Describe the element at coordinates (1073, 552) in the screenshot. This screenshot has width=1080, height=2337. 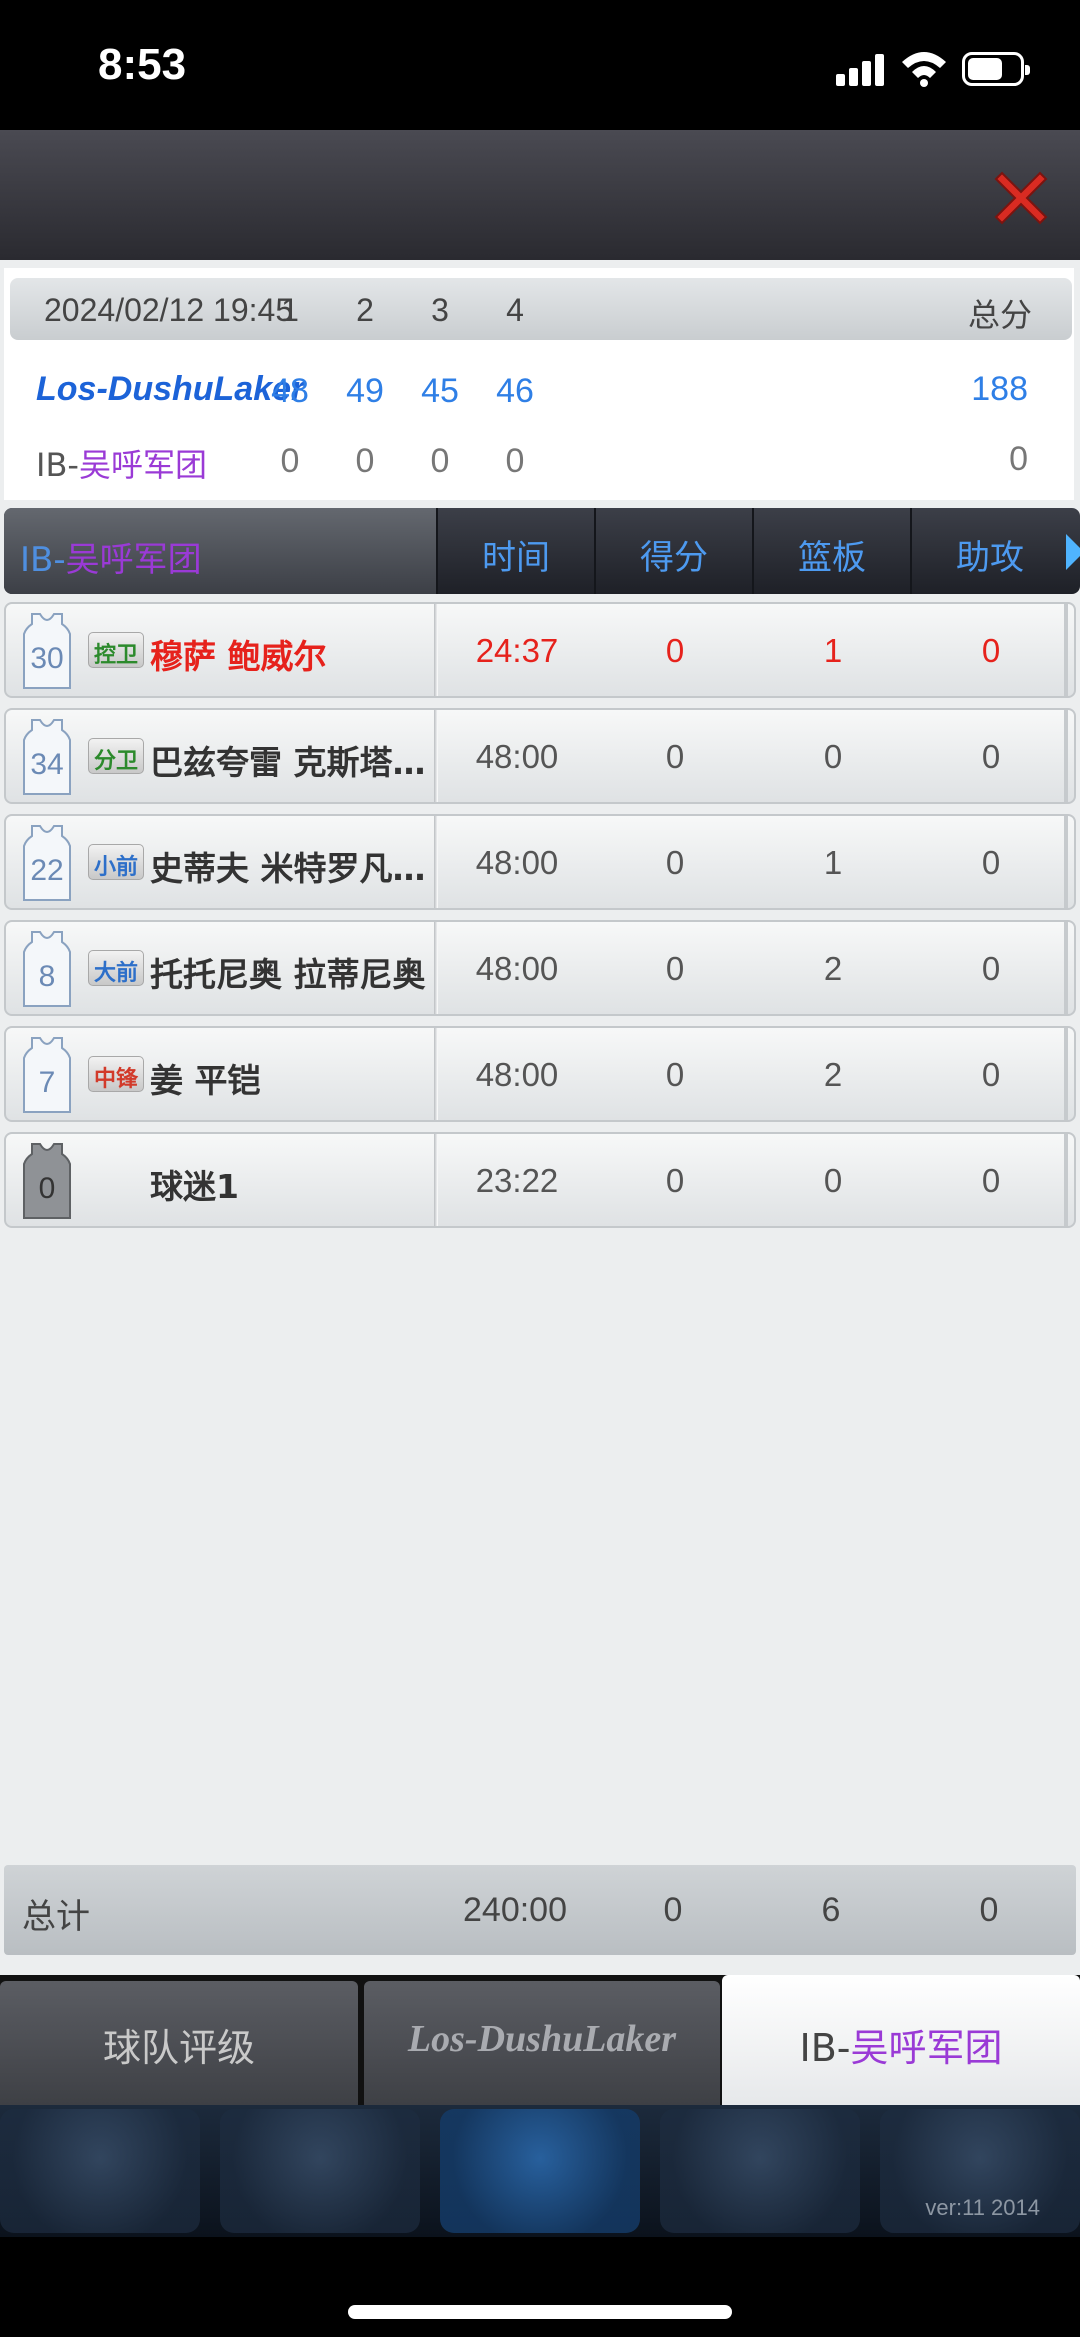
I see `scroll-right-arrow-icon` at that location.